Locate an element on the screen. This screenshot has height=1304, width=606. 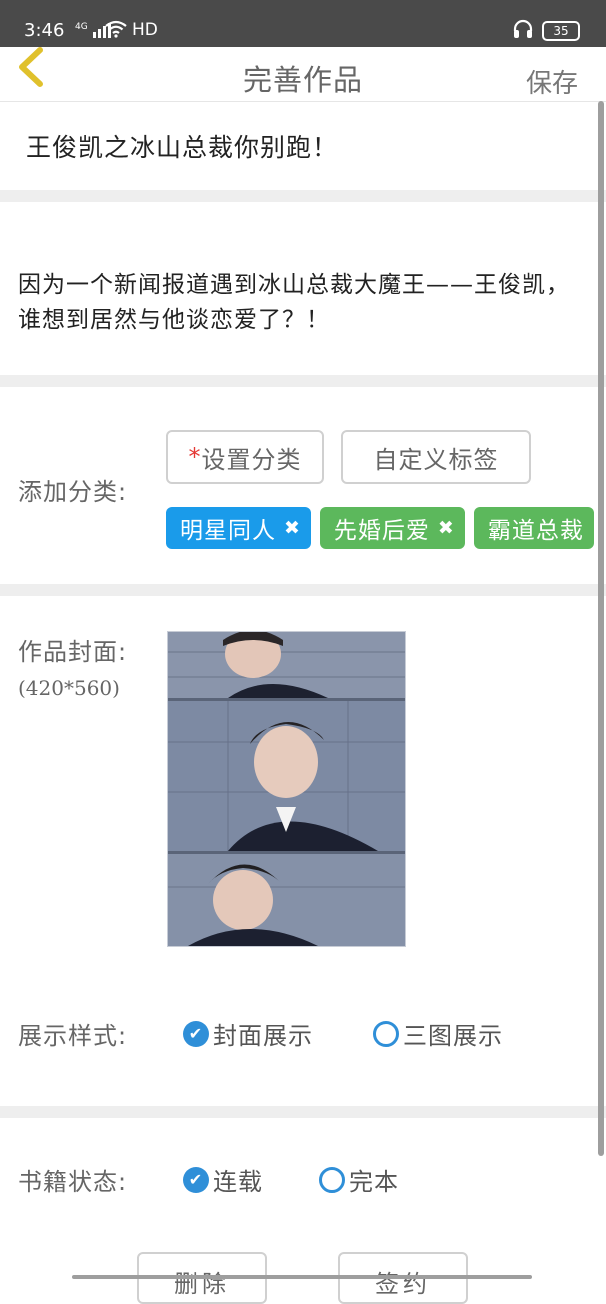
headphones-icon is located at coordinates (523, 31).